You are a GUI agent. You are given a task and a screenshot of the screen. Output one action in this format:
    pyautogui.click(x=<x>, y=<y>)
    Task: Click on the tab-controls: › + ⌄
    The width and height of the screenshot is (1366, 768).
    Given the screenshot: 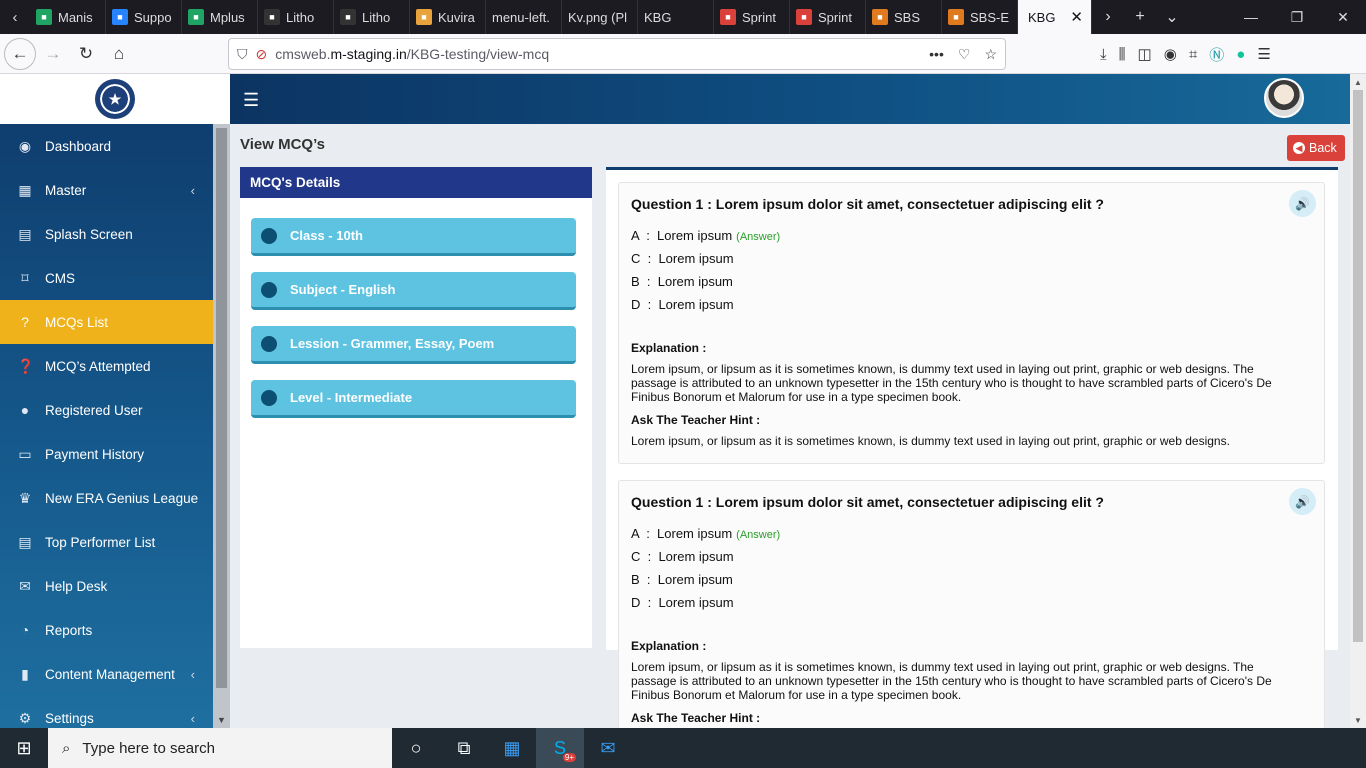 What is the action you would take?
    pyautogui.click(x=1140, y=17)
    